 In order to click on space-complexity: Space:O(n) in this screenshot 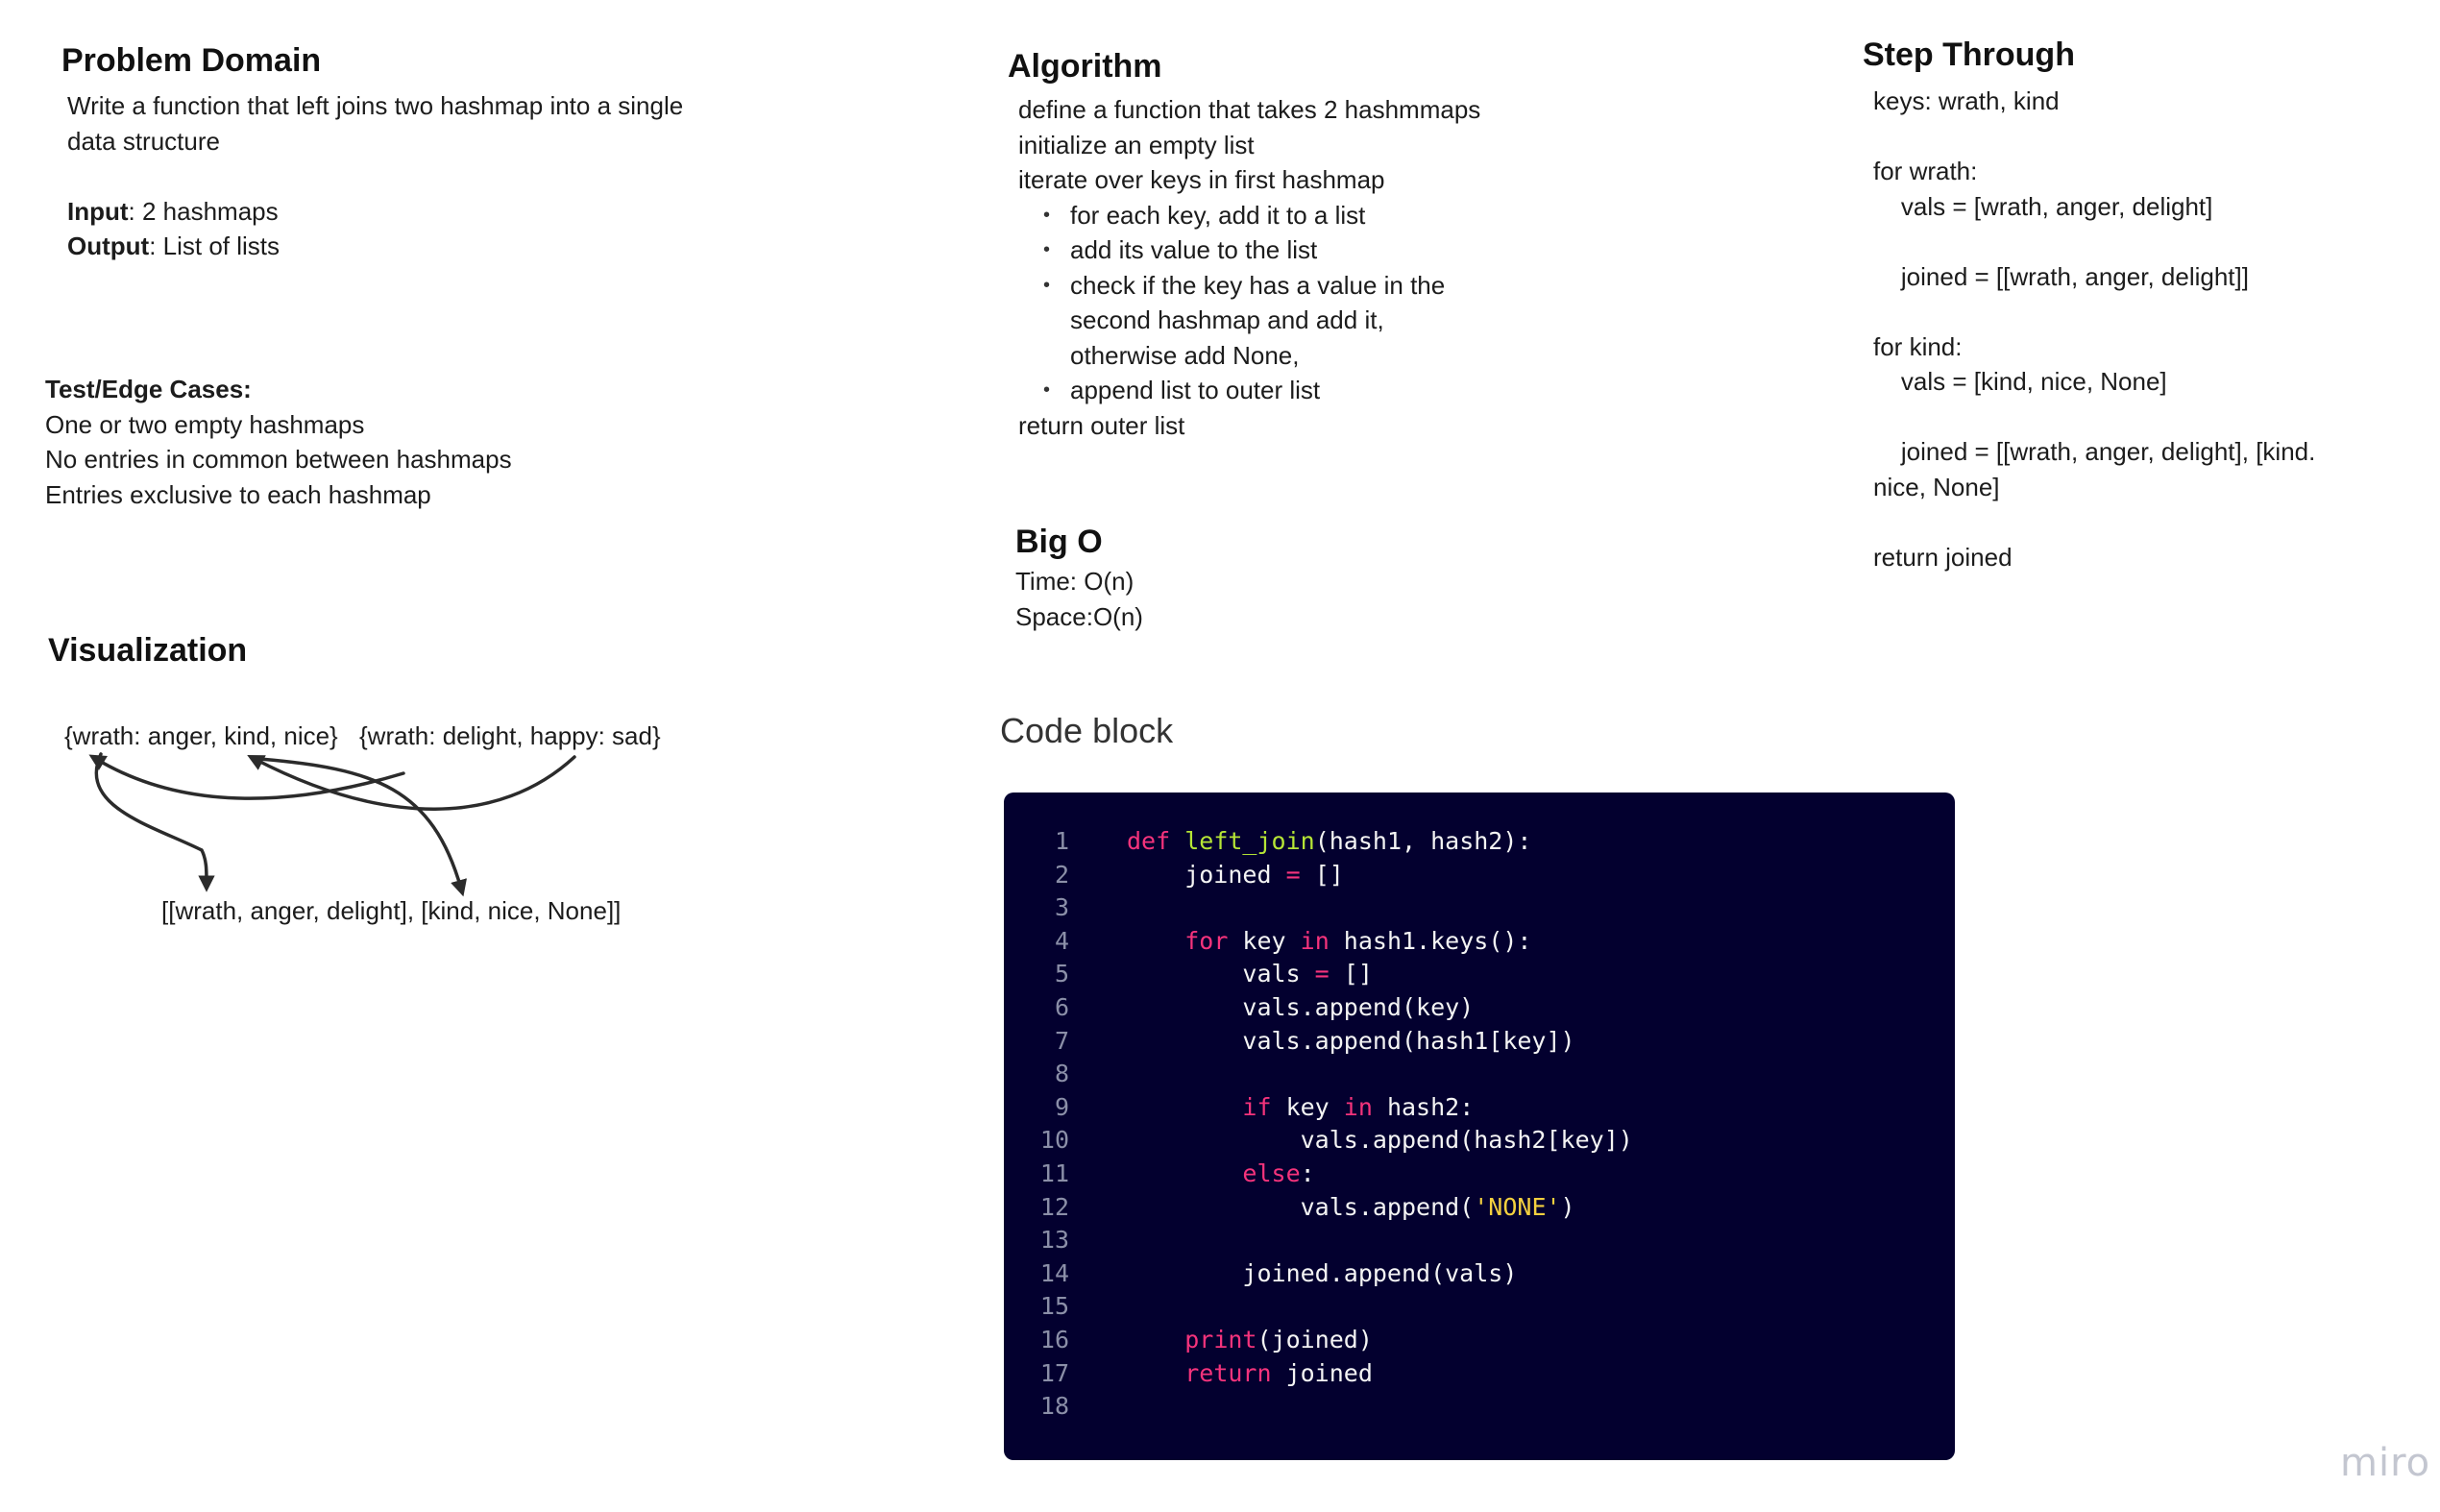, I will do `click(1079, 616)`.